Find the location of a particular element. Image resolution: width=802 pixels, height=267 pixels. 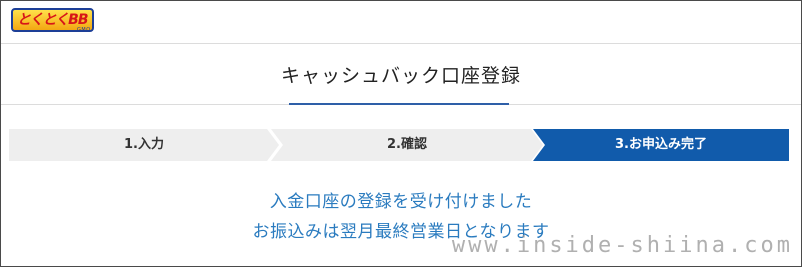

step-input: 1.入力 is located at coordinates (144, 145).